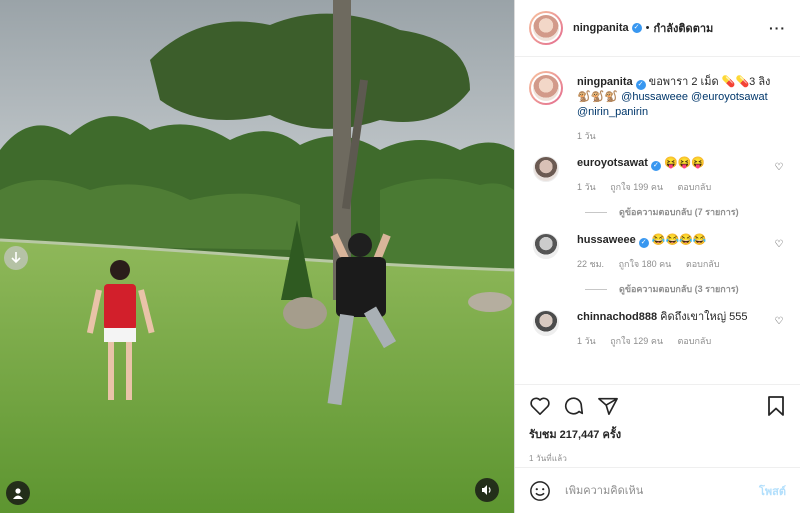 The image size is (800, 513). Describe the element at coordinates (612, 112) in the screenshot. I see `mention-link: @nirin_panirin` at that location.